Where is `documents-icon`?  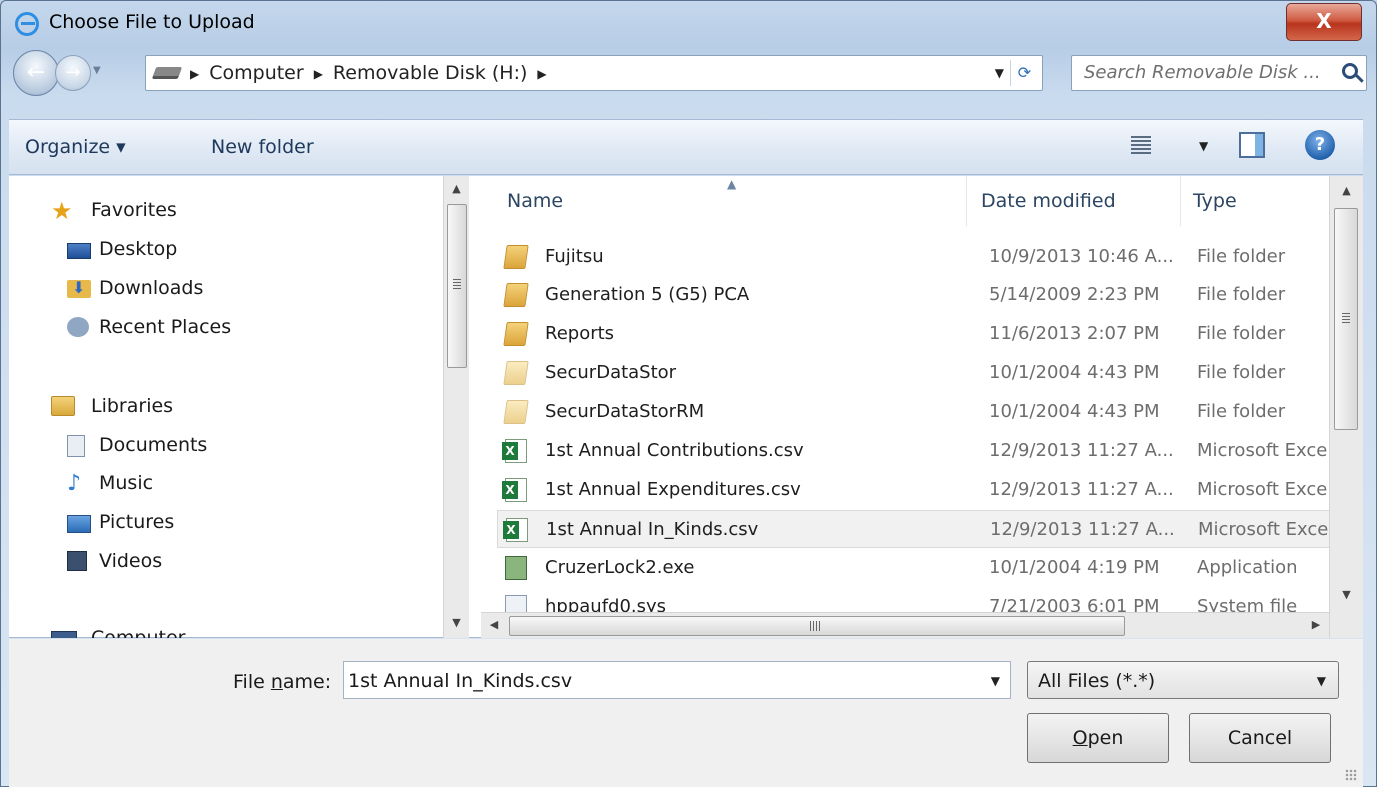
documents-icon is located at coordinates (76, 446).